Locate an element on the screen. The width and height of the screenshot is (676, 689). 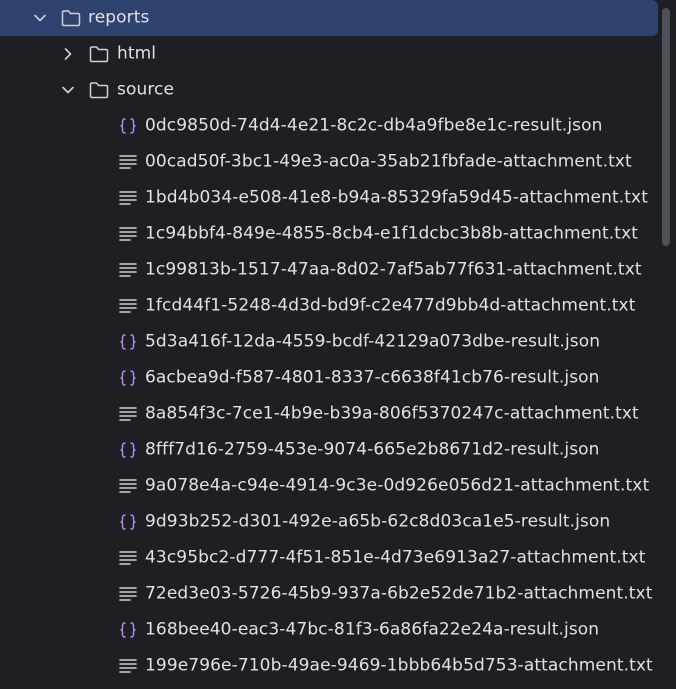
folder-label-html: html is located at coordinates (137, 53).